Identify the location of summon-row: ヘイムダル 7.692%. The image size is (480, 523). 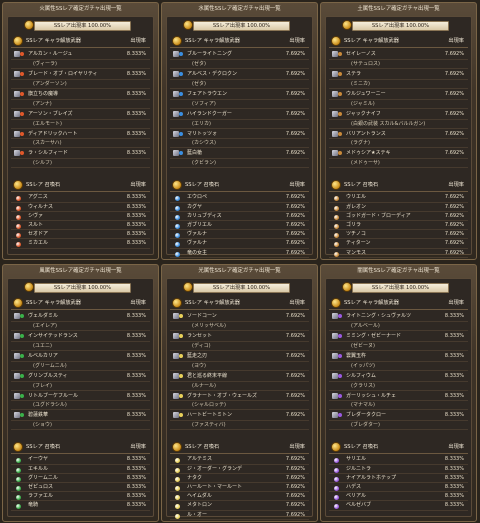
(239, 497).